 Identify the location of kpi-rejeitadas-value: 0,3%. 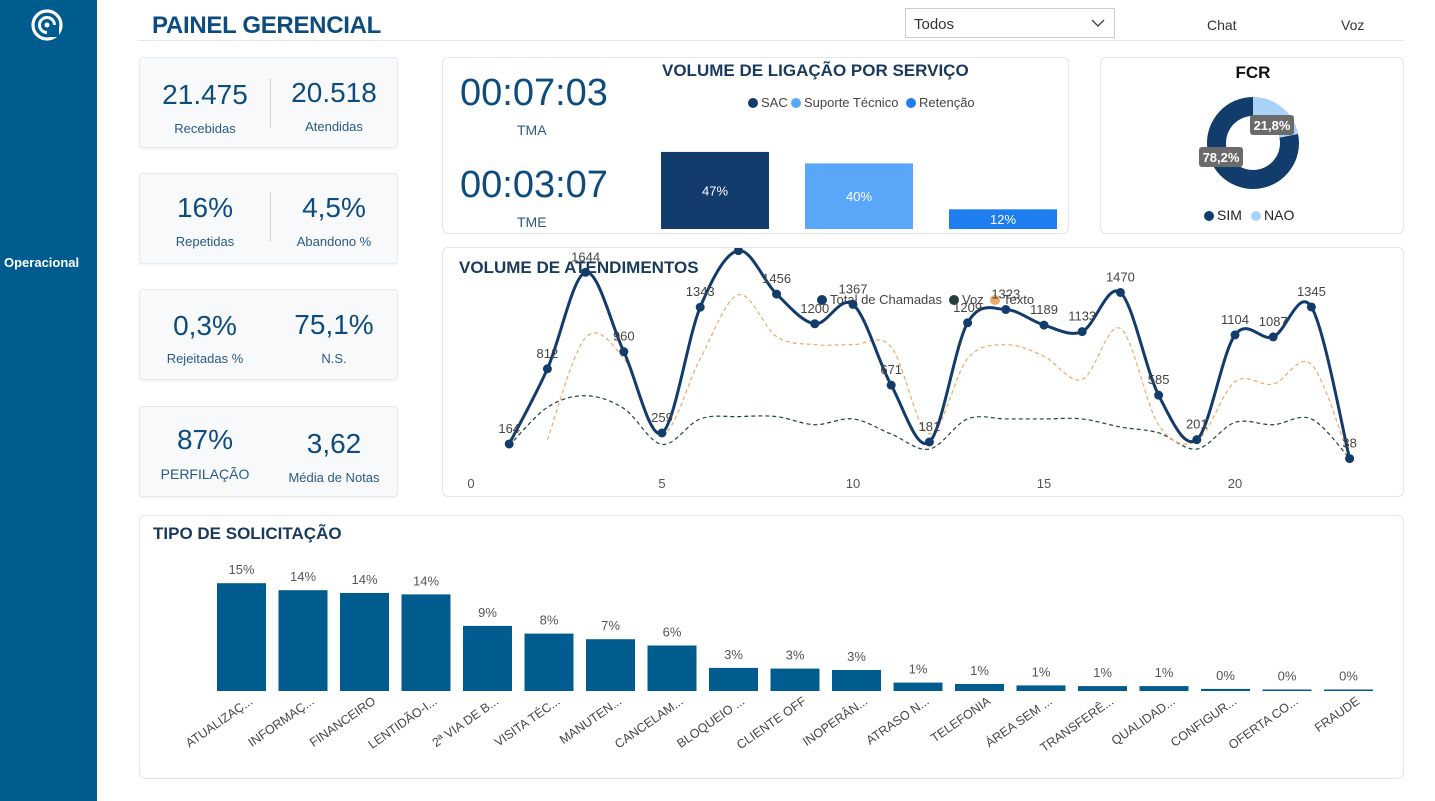
(205, 325).